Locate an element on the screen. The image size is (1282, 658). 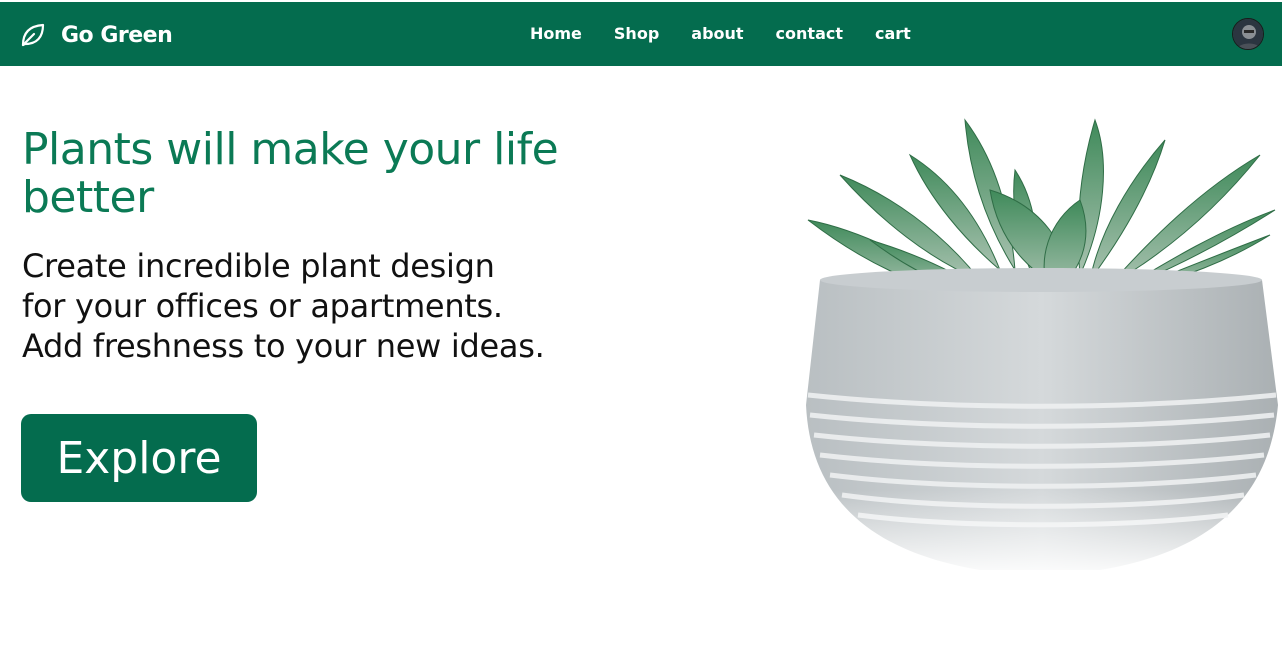
hero-description-line: Create incredible plant design is located at coordinates (258, 266).